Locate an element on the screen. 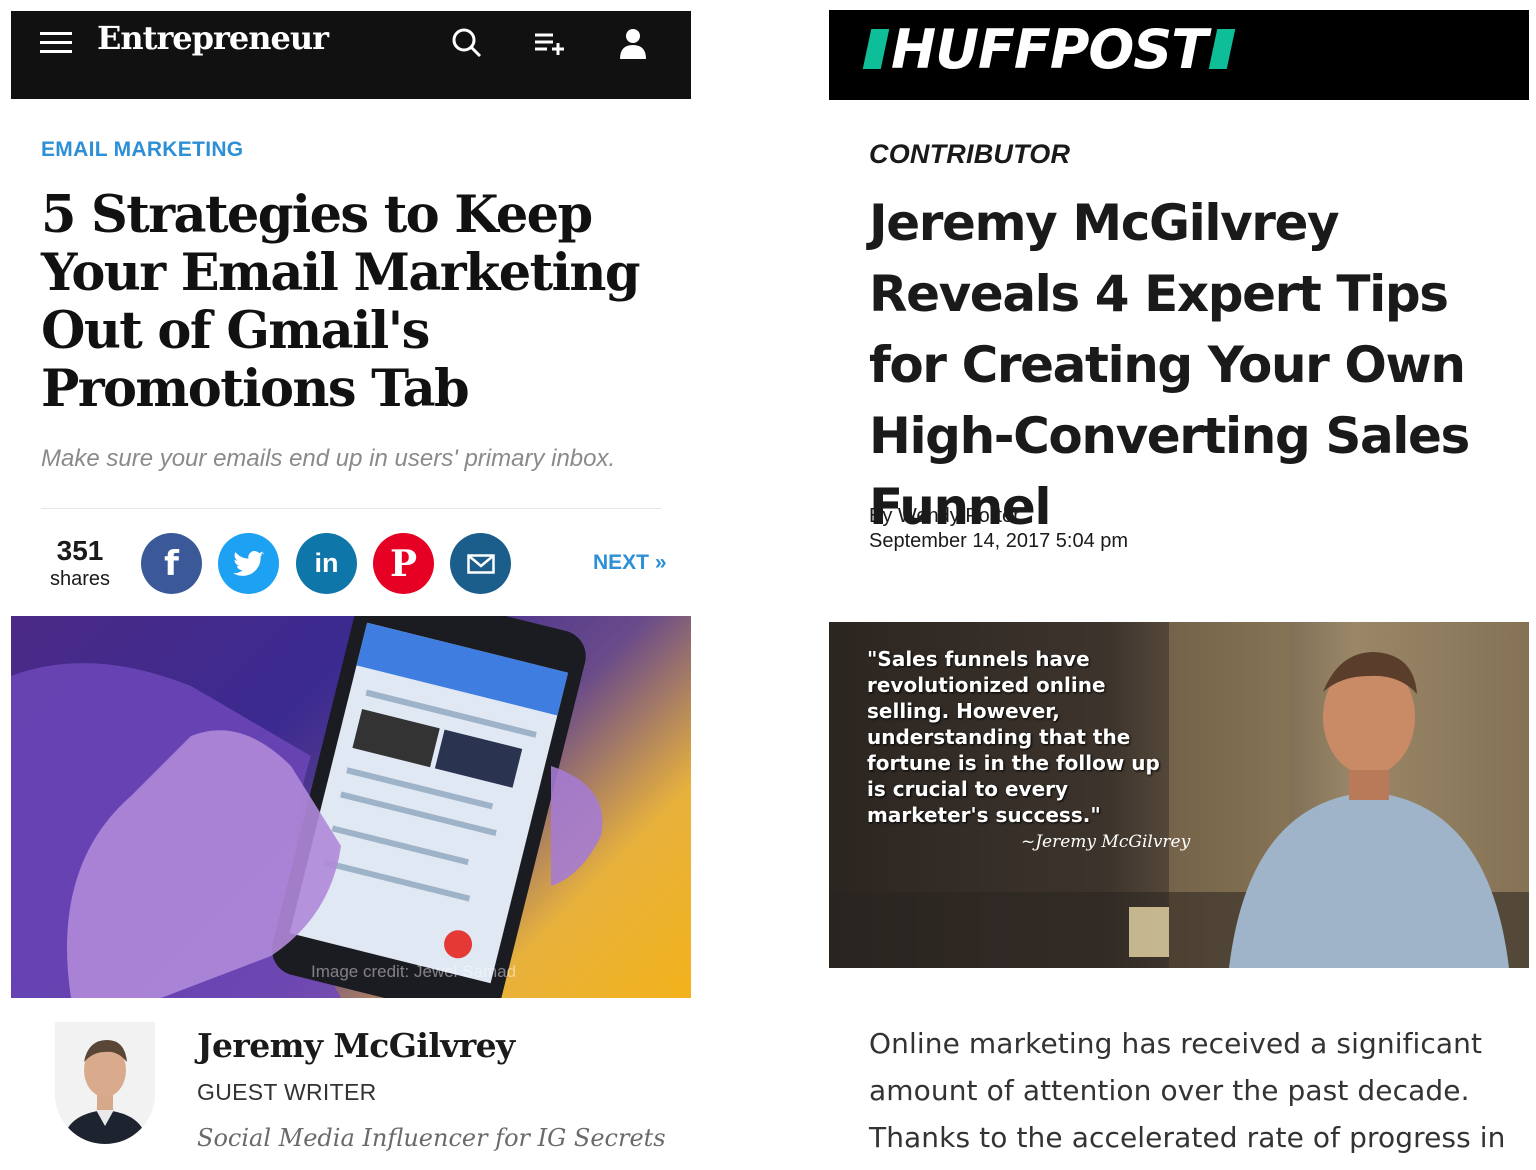 The height and width of the screenshot is (1170, 1536). entrepreneur-header: Entrepreneur is located at coordinates (351, 55).